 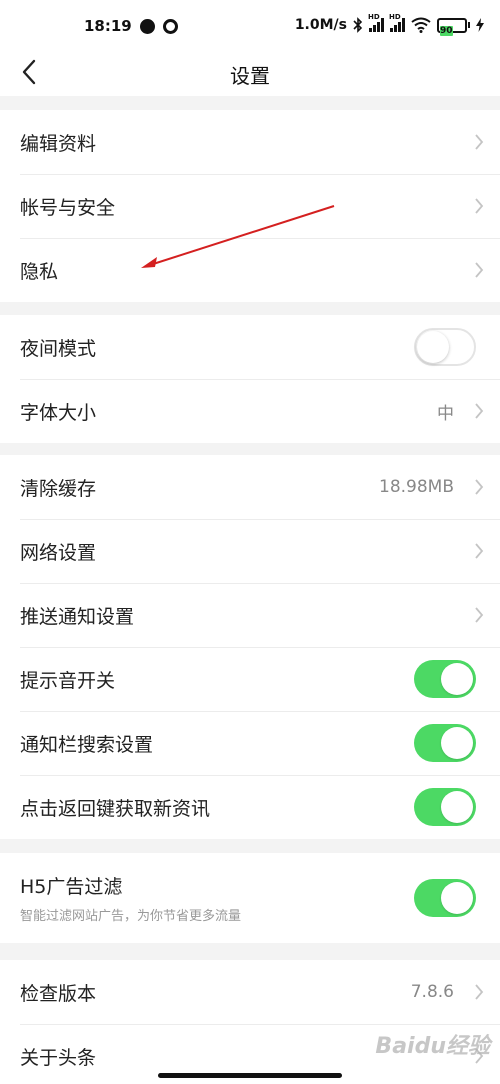 I want to click on display-group: 夜间模式 字体大小 中, so click(x=250, y=379).